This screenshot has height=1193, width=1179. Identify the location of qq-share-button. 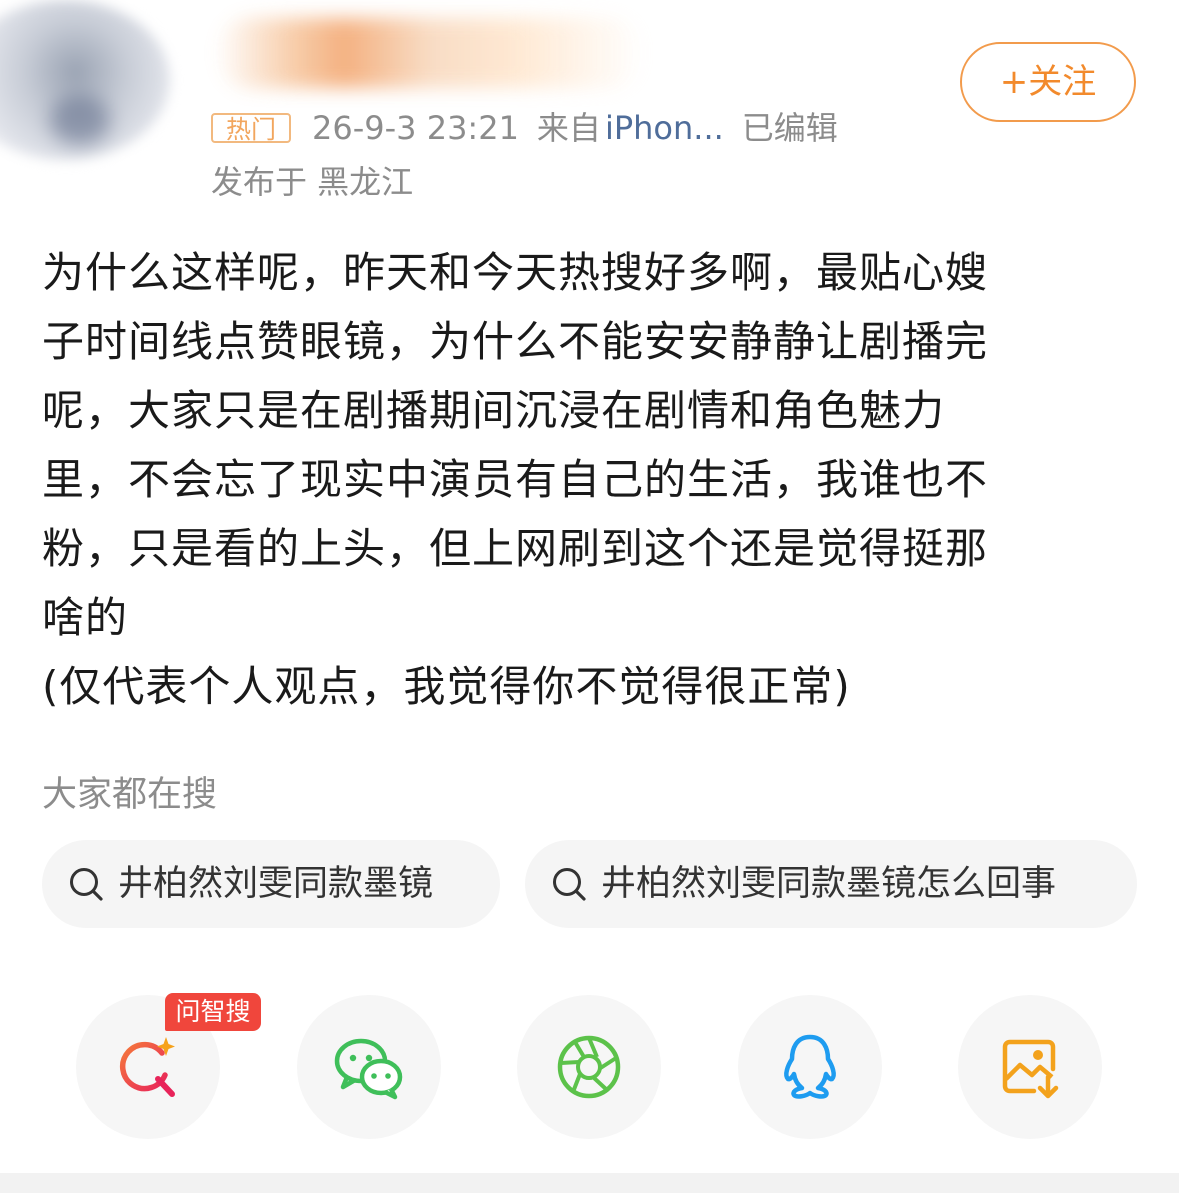
(810, 1067).